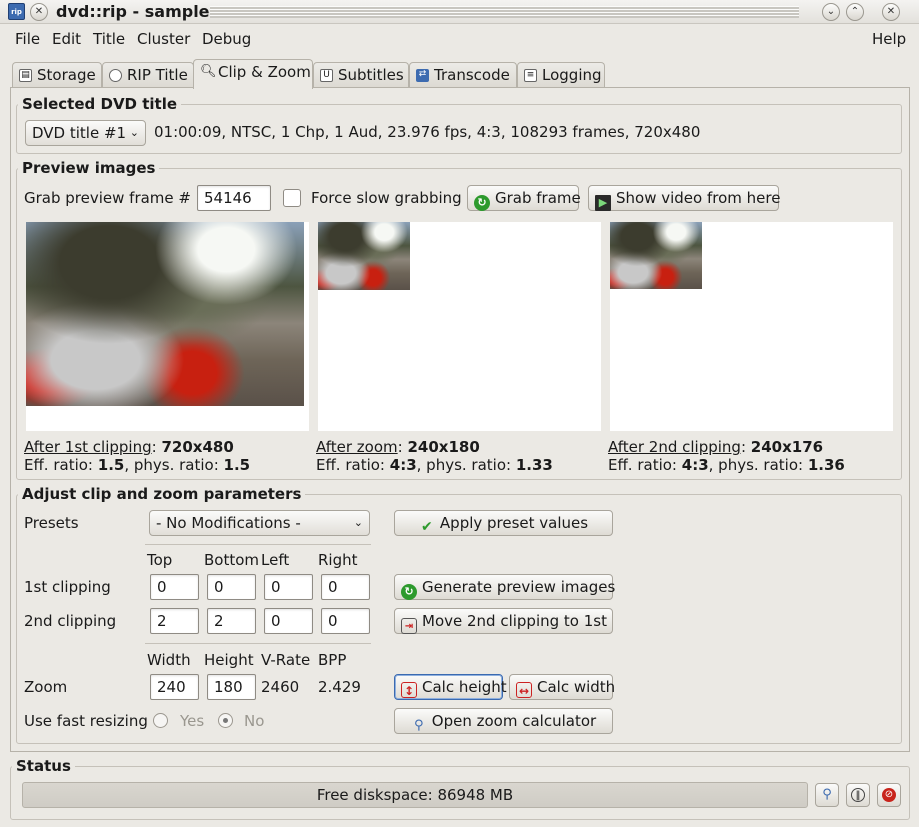  What do you see at coordinates (160, 560) in the screenshot?
I see `col-header-top: Top` at bounding box center [160, 560].